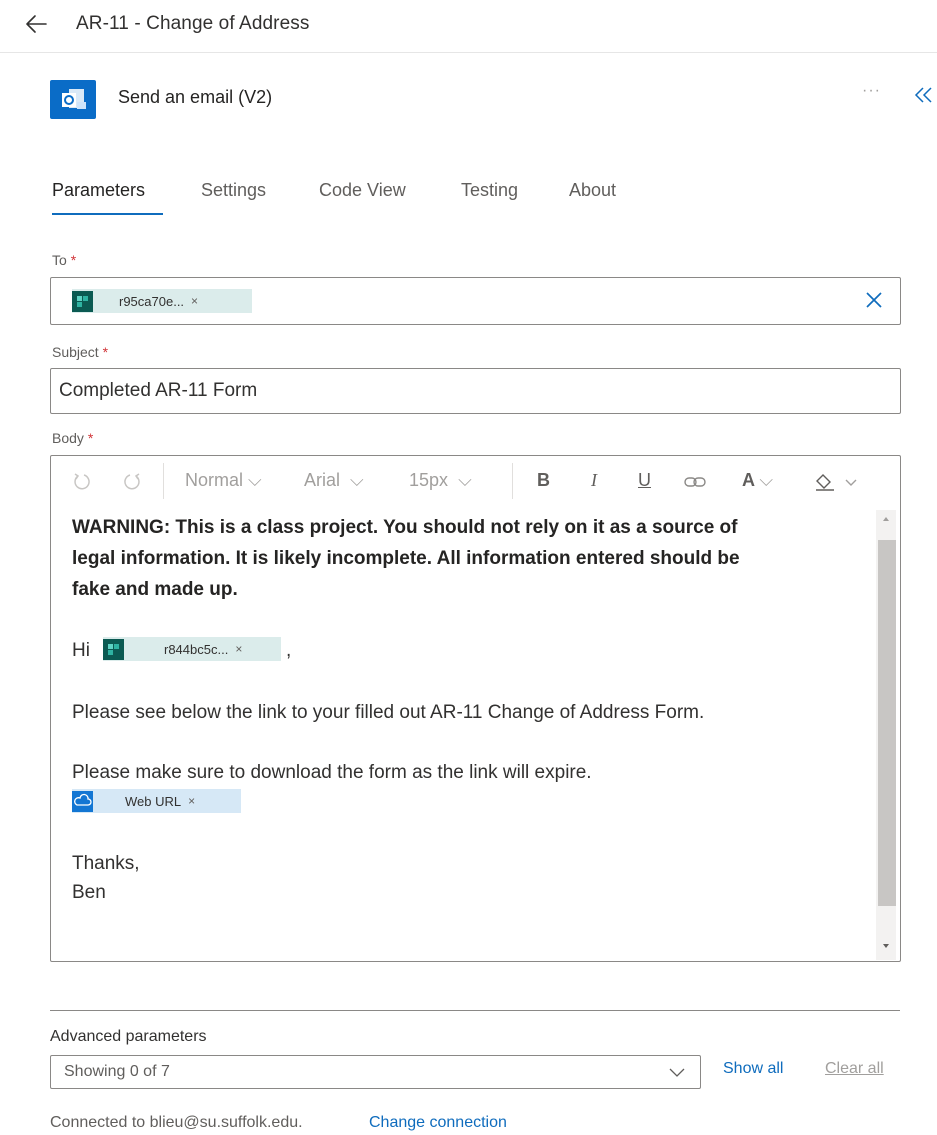  I want to click on tab-testing: Testing, so click(489, 190).